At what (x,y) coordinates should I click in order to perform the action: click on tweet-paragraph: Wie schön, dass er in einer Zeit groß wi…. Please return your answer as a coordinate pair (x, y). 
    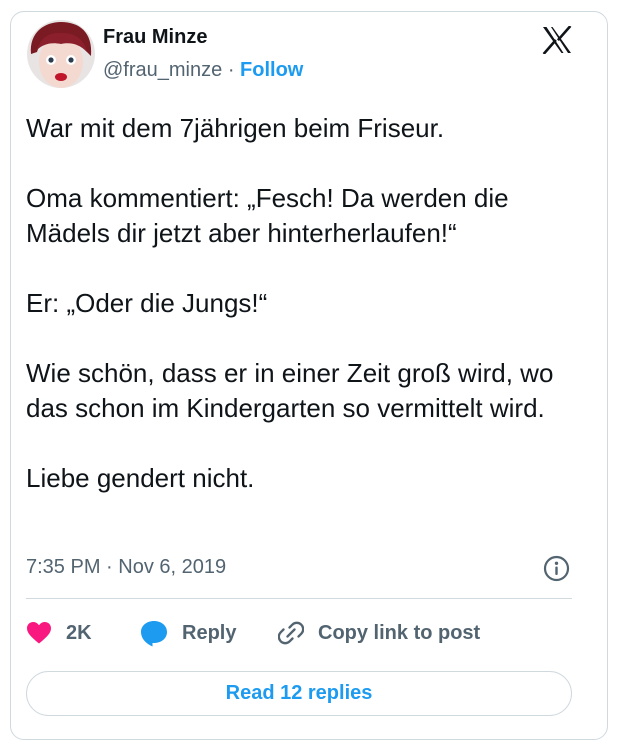
    Looking at the image, I should click on (290, 390).